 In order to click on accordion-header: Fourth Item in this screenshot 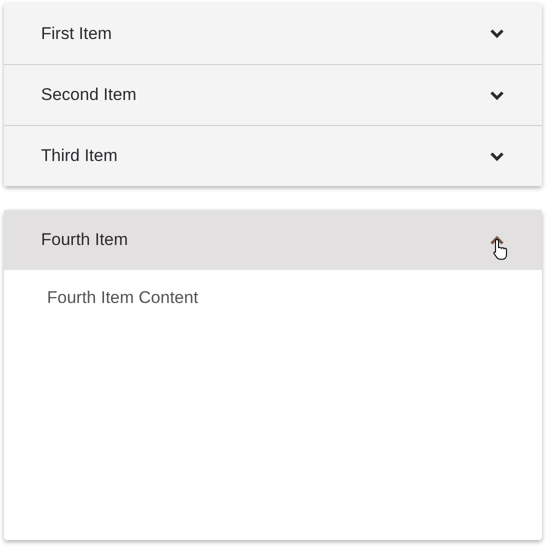, I will do `click(273, 240)`.